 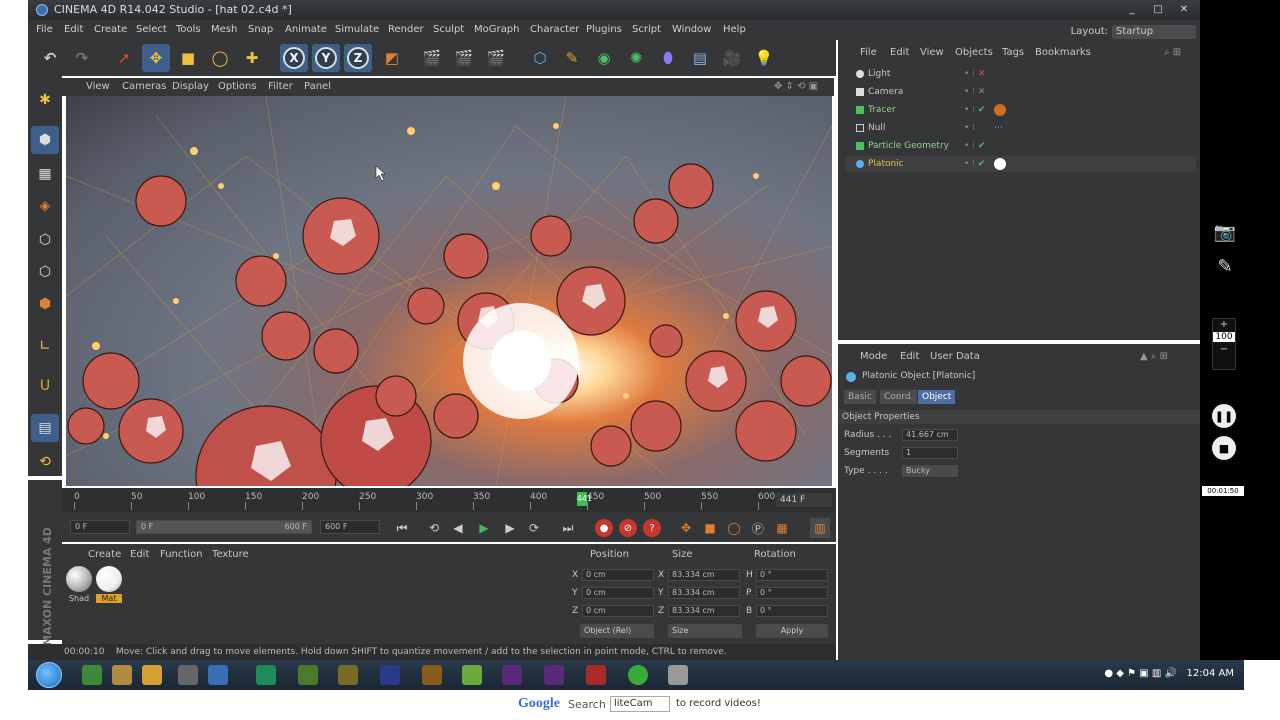 I want to click on position-z-field: 0 cm, so click(x=618, y=611).